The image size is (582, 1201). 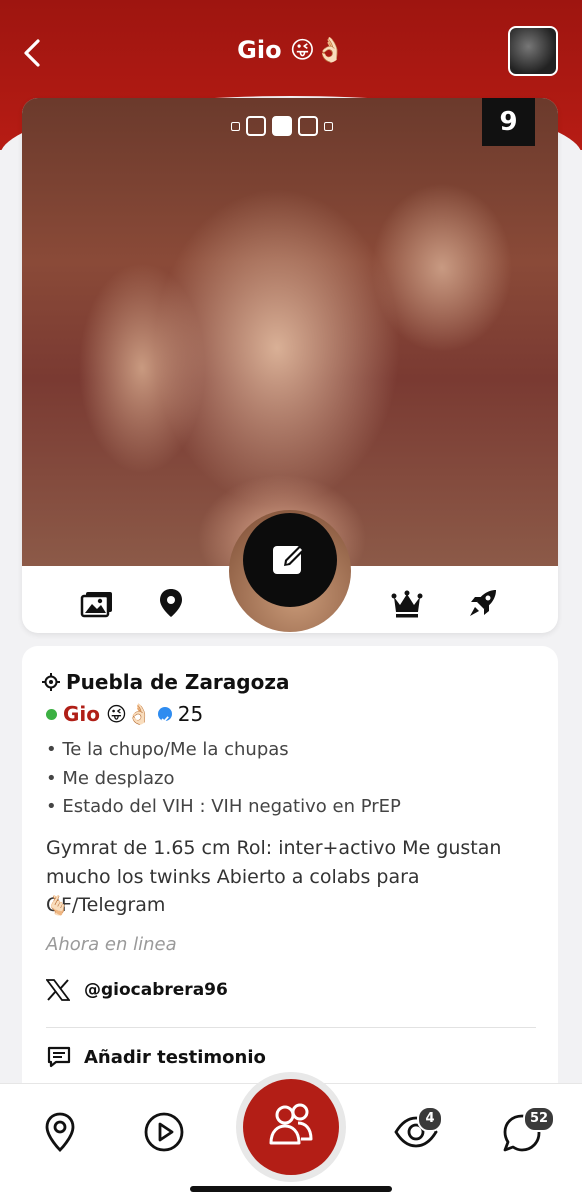 I want to click on rocket-boost-icon, so click(x=483, y=603).